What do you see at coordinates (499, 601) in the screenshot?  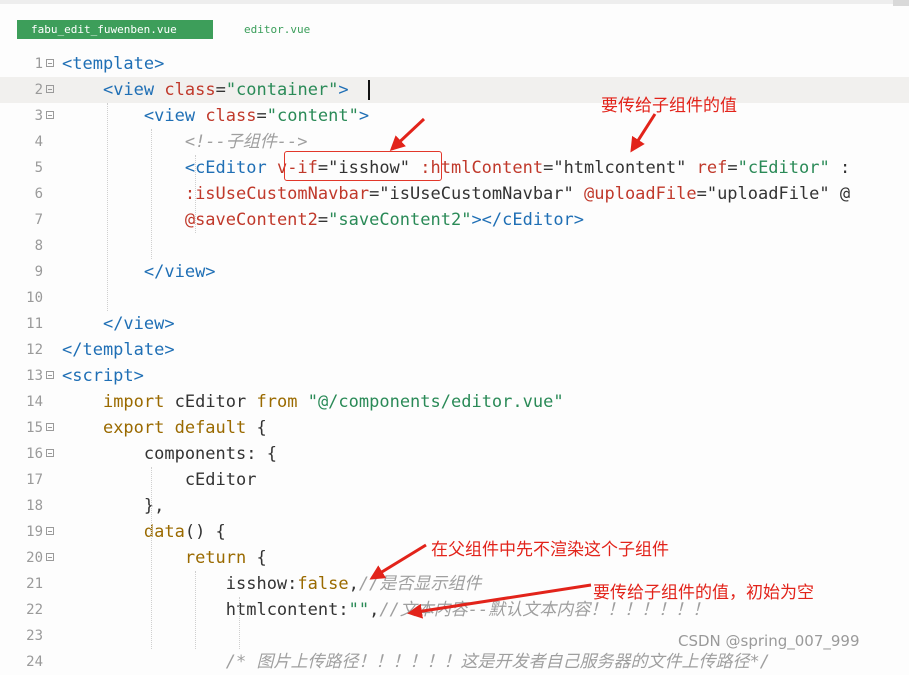 I see `arrow-to-htmlcontent-empty` at bounding box center [499, 601].